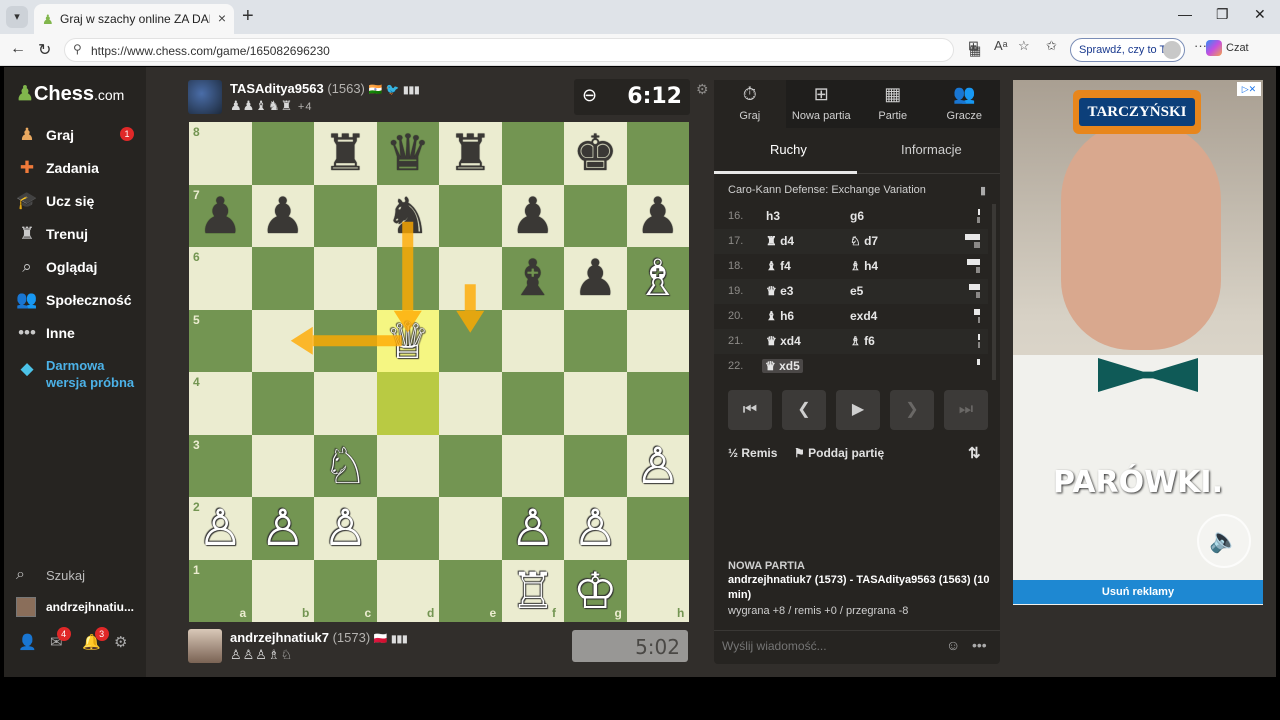 Image resolution: width=1280 pixels, height=720 pixels. Describe the element at coordinates (532, 465) in the screenshot. I see `square-f3` at that location.